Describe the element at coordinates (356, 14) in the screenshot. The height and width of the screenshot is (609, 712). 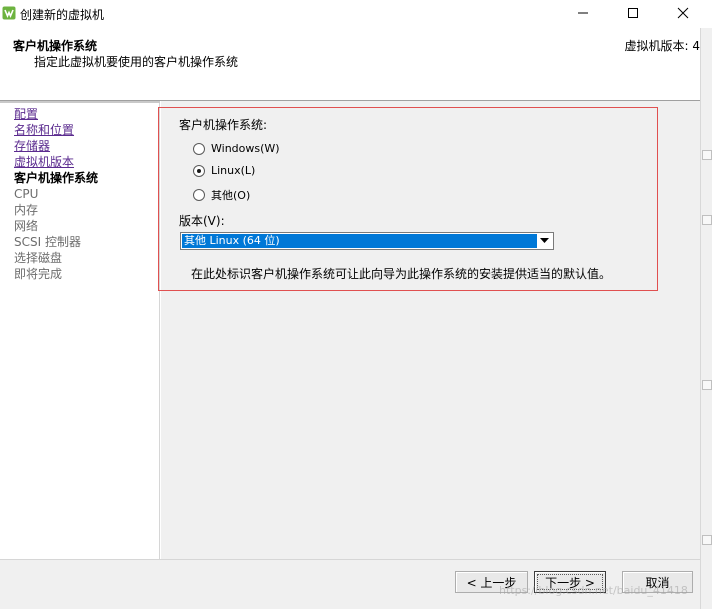
I see `window-titlebar: 创建新的虚拟机` at that location.